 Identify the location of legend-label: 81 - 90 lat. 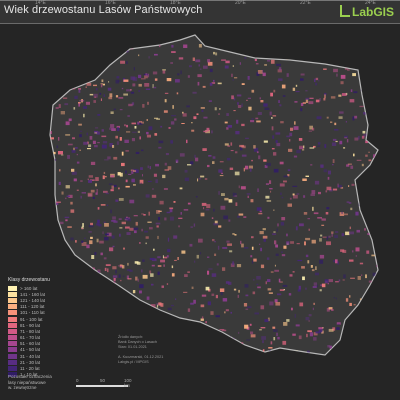
(30, 325).